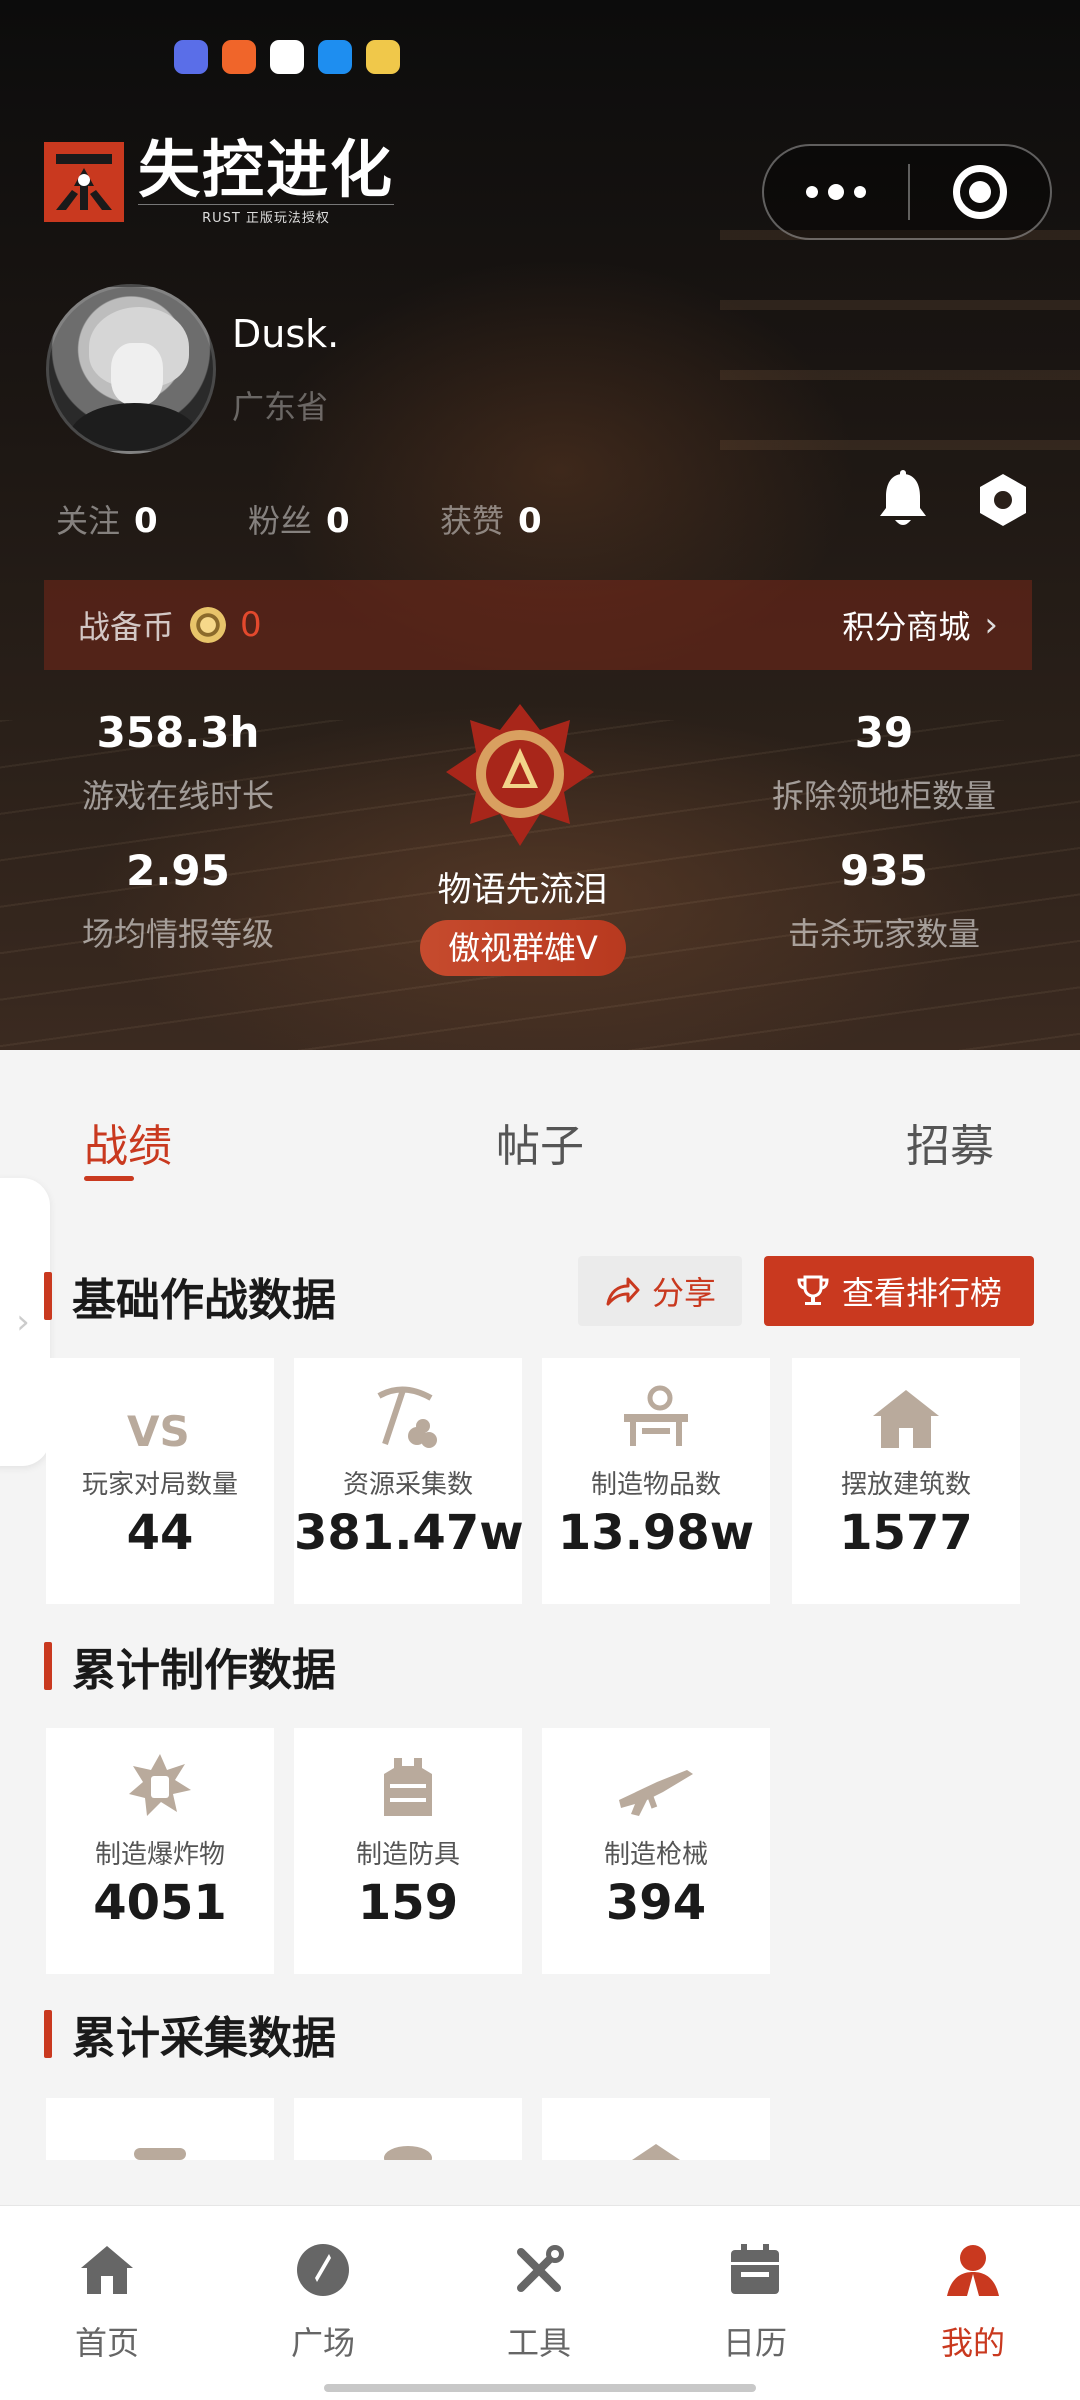 This screenshot has width=1080, height=2400. What do you see at coordinates (287, 57) in the screenshot?
I see `status-bar-app-icons` at bounding box center [287, 57].